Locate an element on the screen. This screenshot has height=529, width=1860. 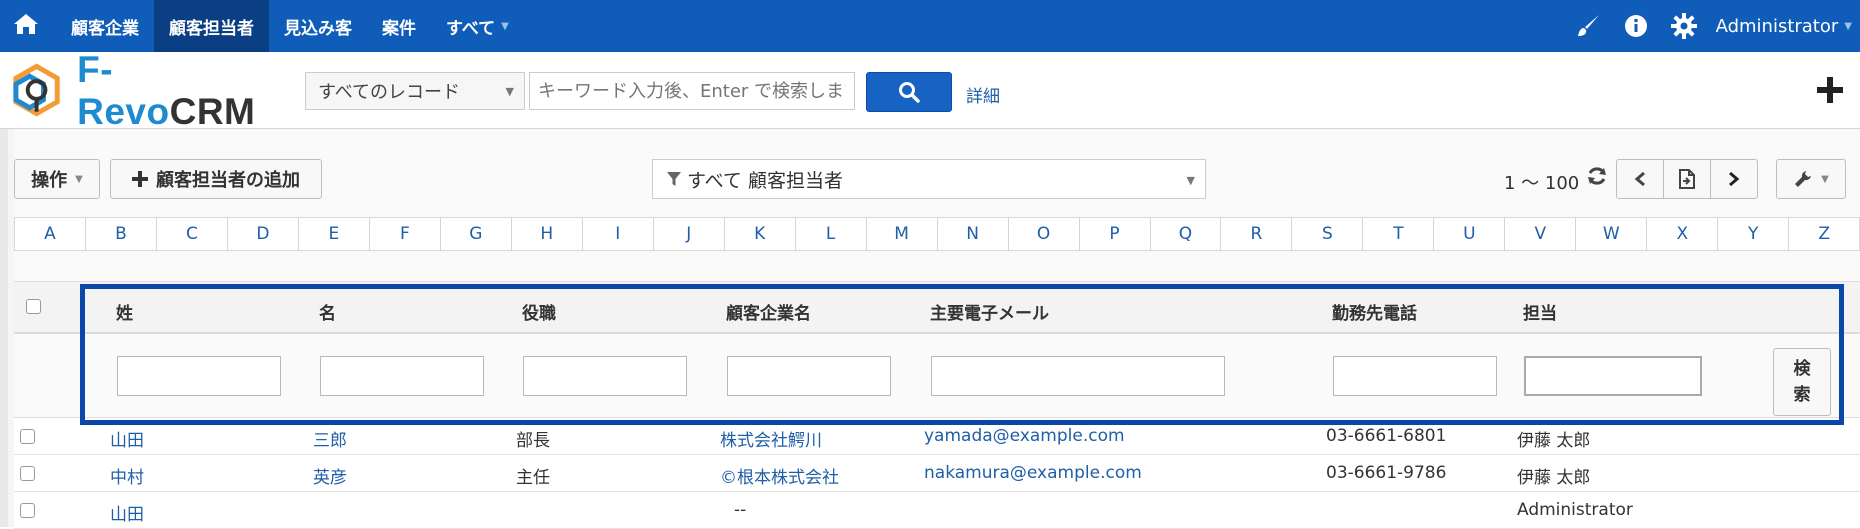
nav-leads: 見込み客 is located at coordinates (318, 26).